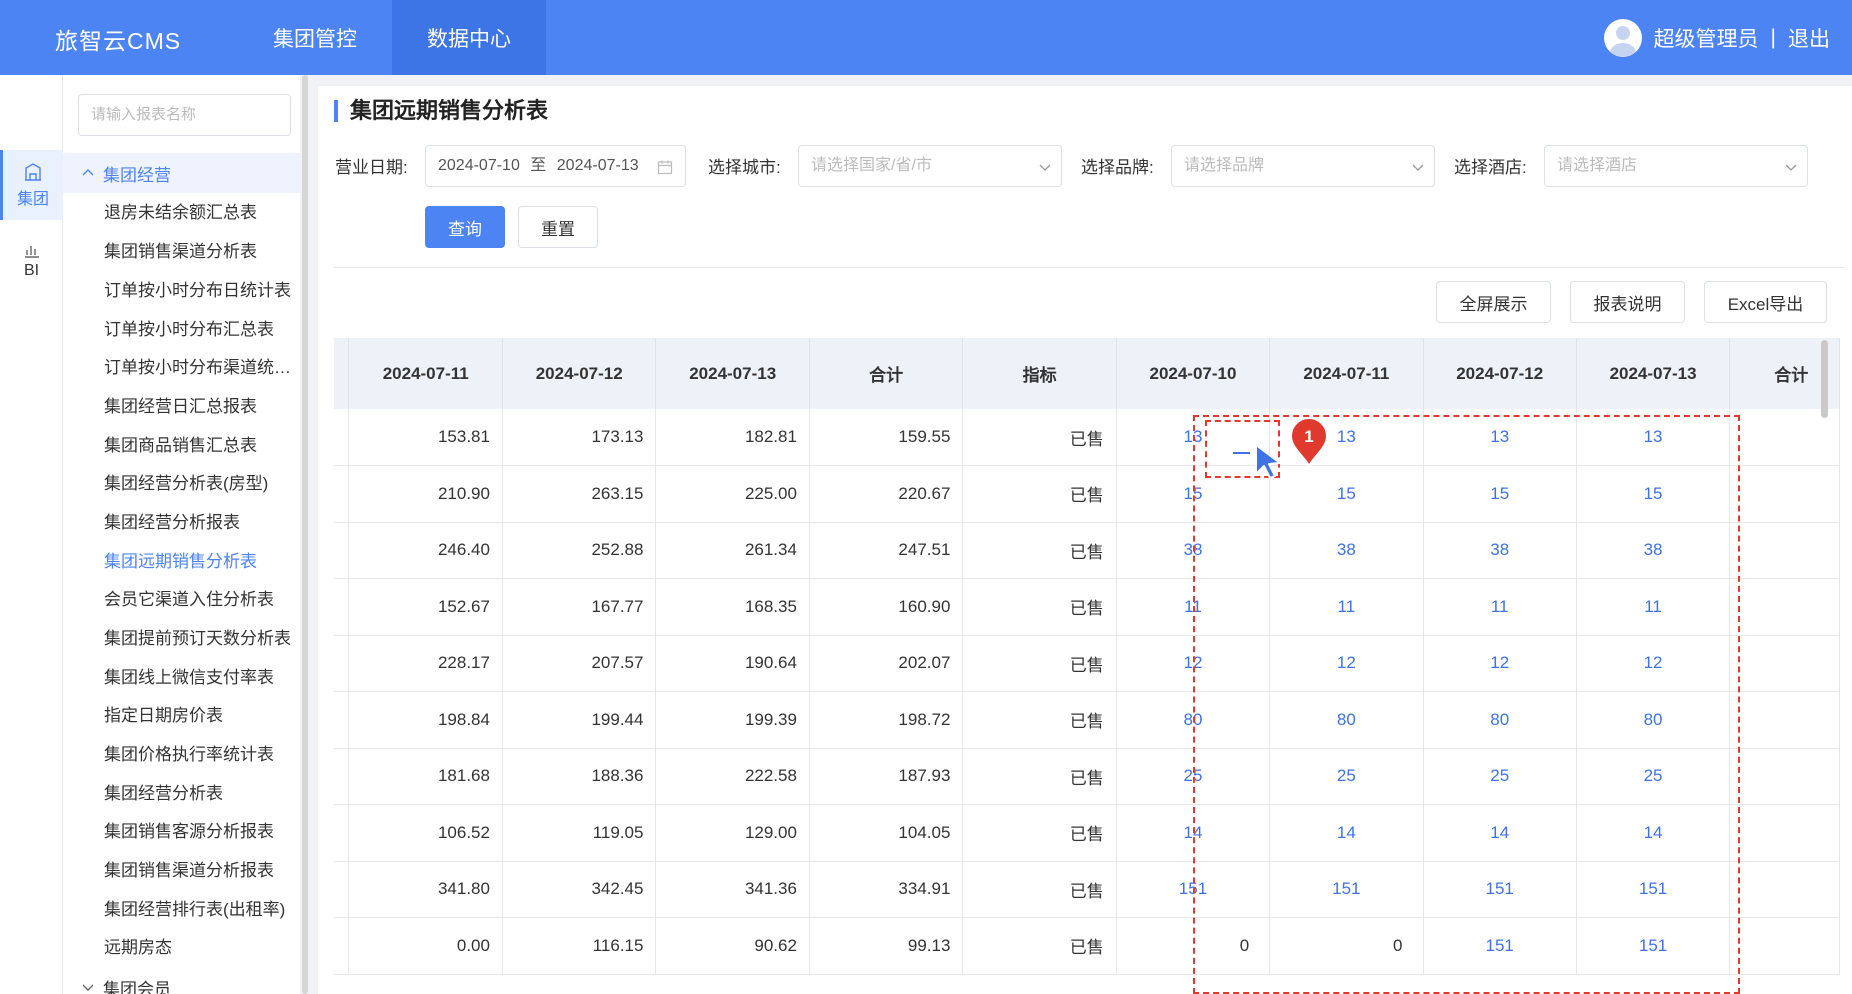 Image resolution: width=1852 pixels, height=994 pixels. I want to click on rail-item-bi: BI, so click(31, 260).